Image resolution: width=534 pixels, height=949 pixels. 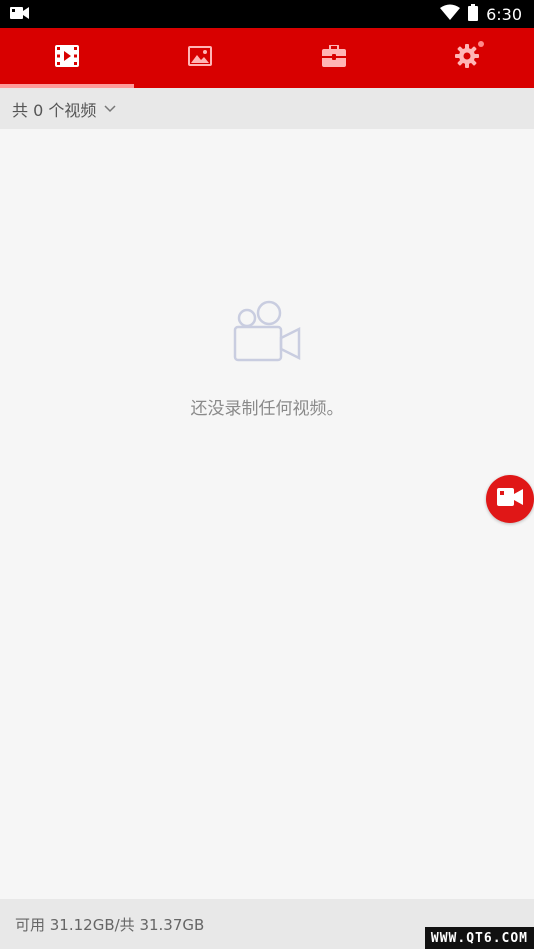 I want to click on video-filter-dropdown: 共 0 个视频, so click(x=267, y=108).